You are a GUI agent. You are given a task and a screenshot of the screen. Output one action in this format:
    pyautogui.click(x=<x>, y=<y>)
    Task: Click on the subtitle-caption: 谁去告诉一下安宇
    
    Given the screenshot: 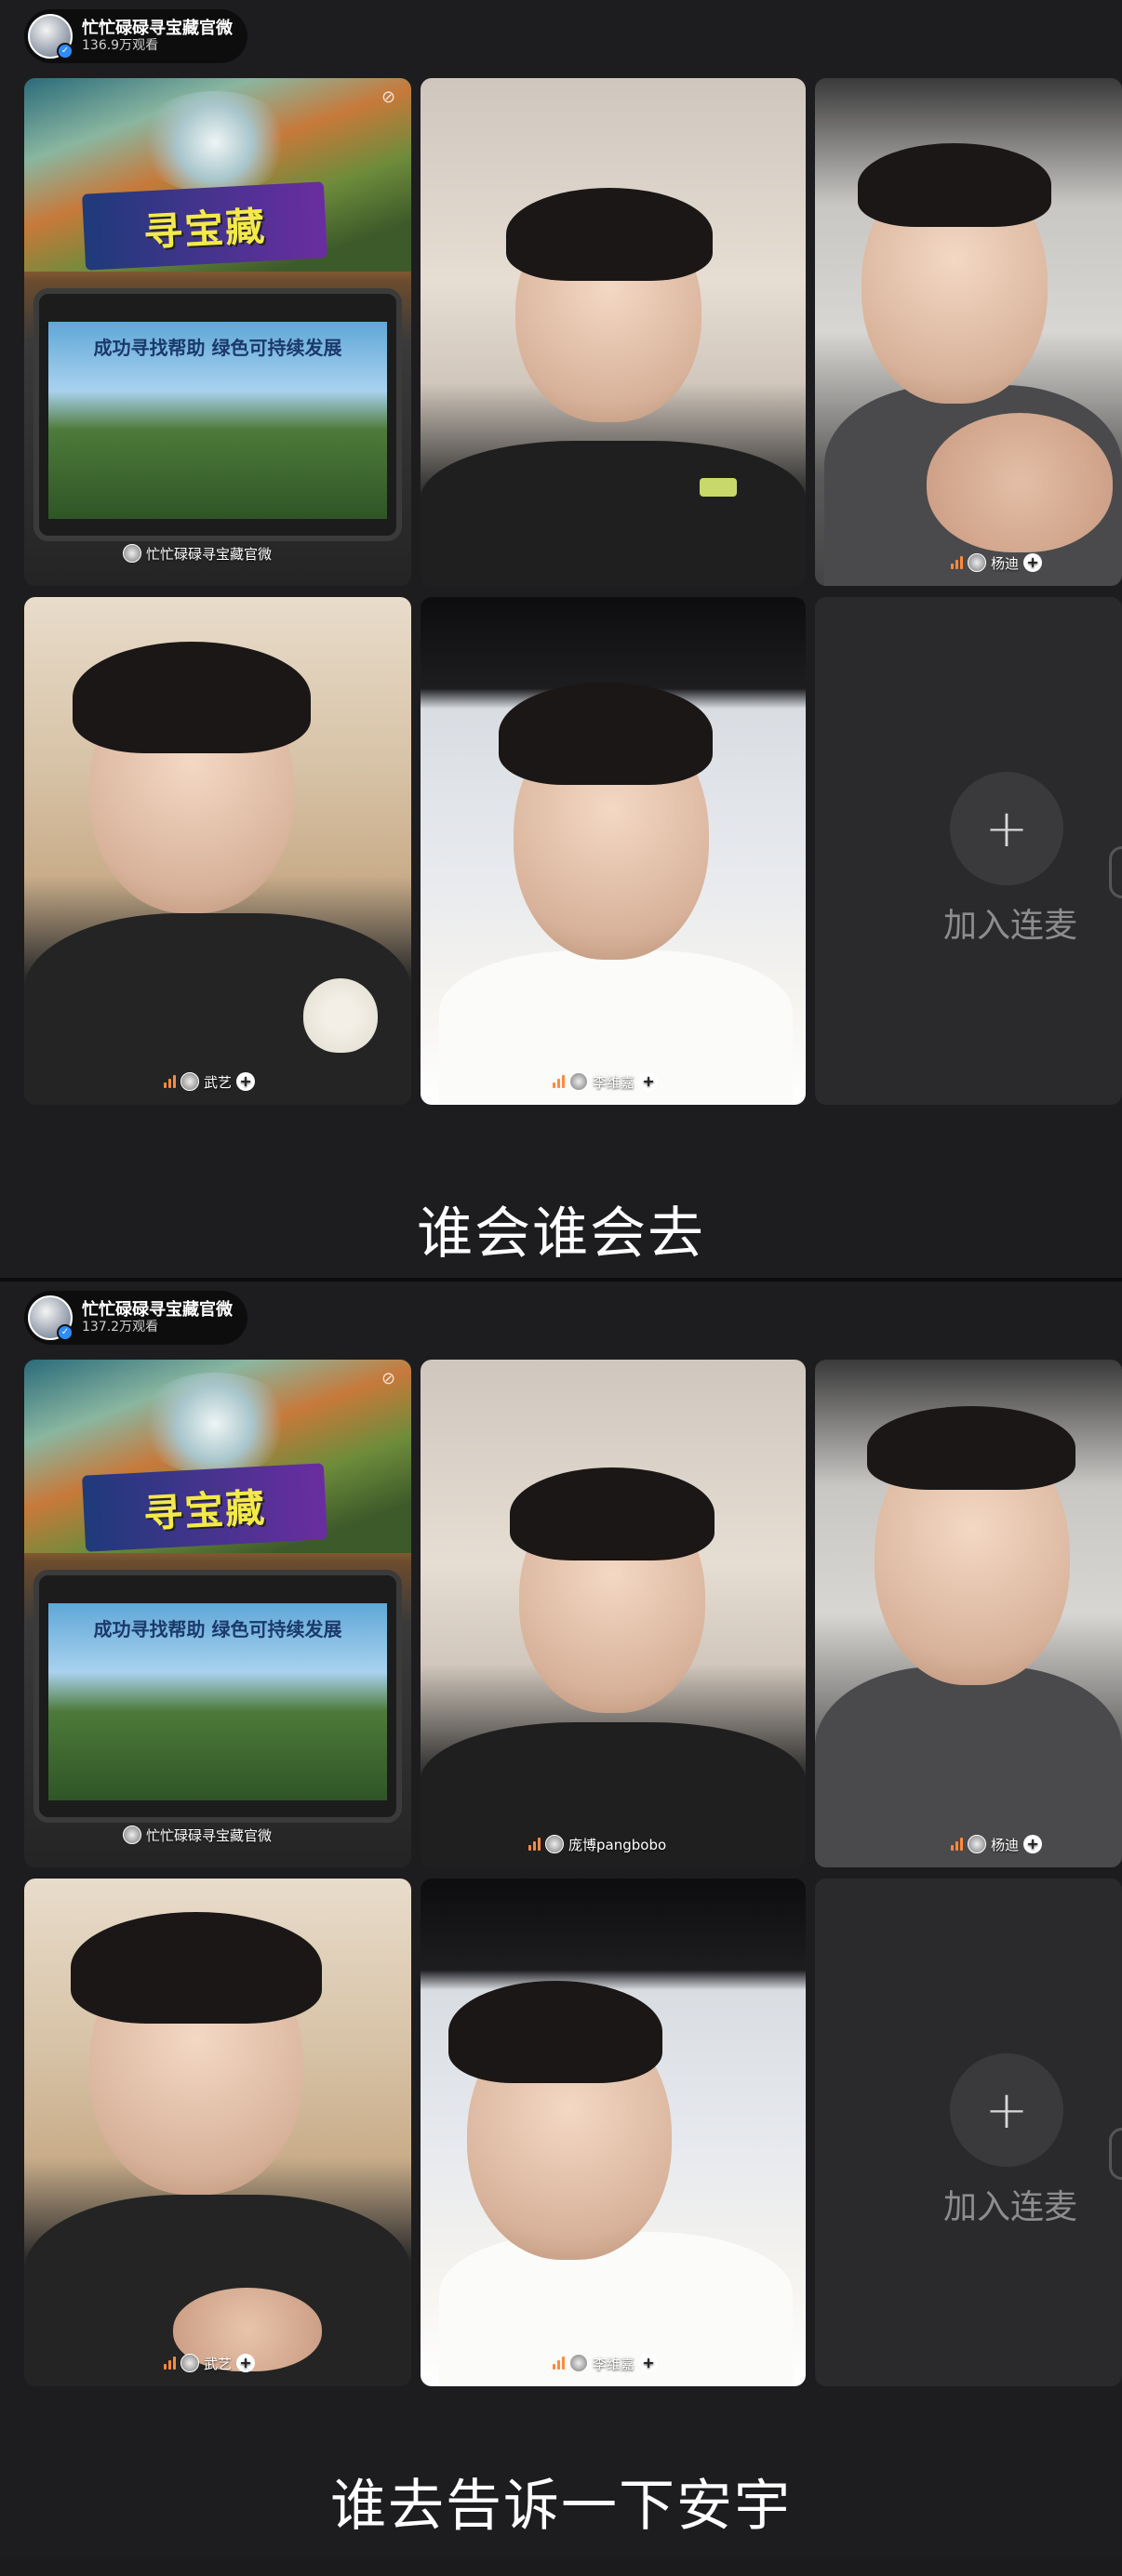 What is the action you would take?
    pyautogui.click(x=561, y=2506)
    